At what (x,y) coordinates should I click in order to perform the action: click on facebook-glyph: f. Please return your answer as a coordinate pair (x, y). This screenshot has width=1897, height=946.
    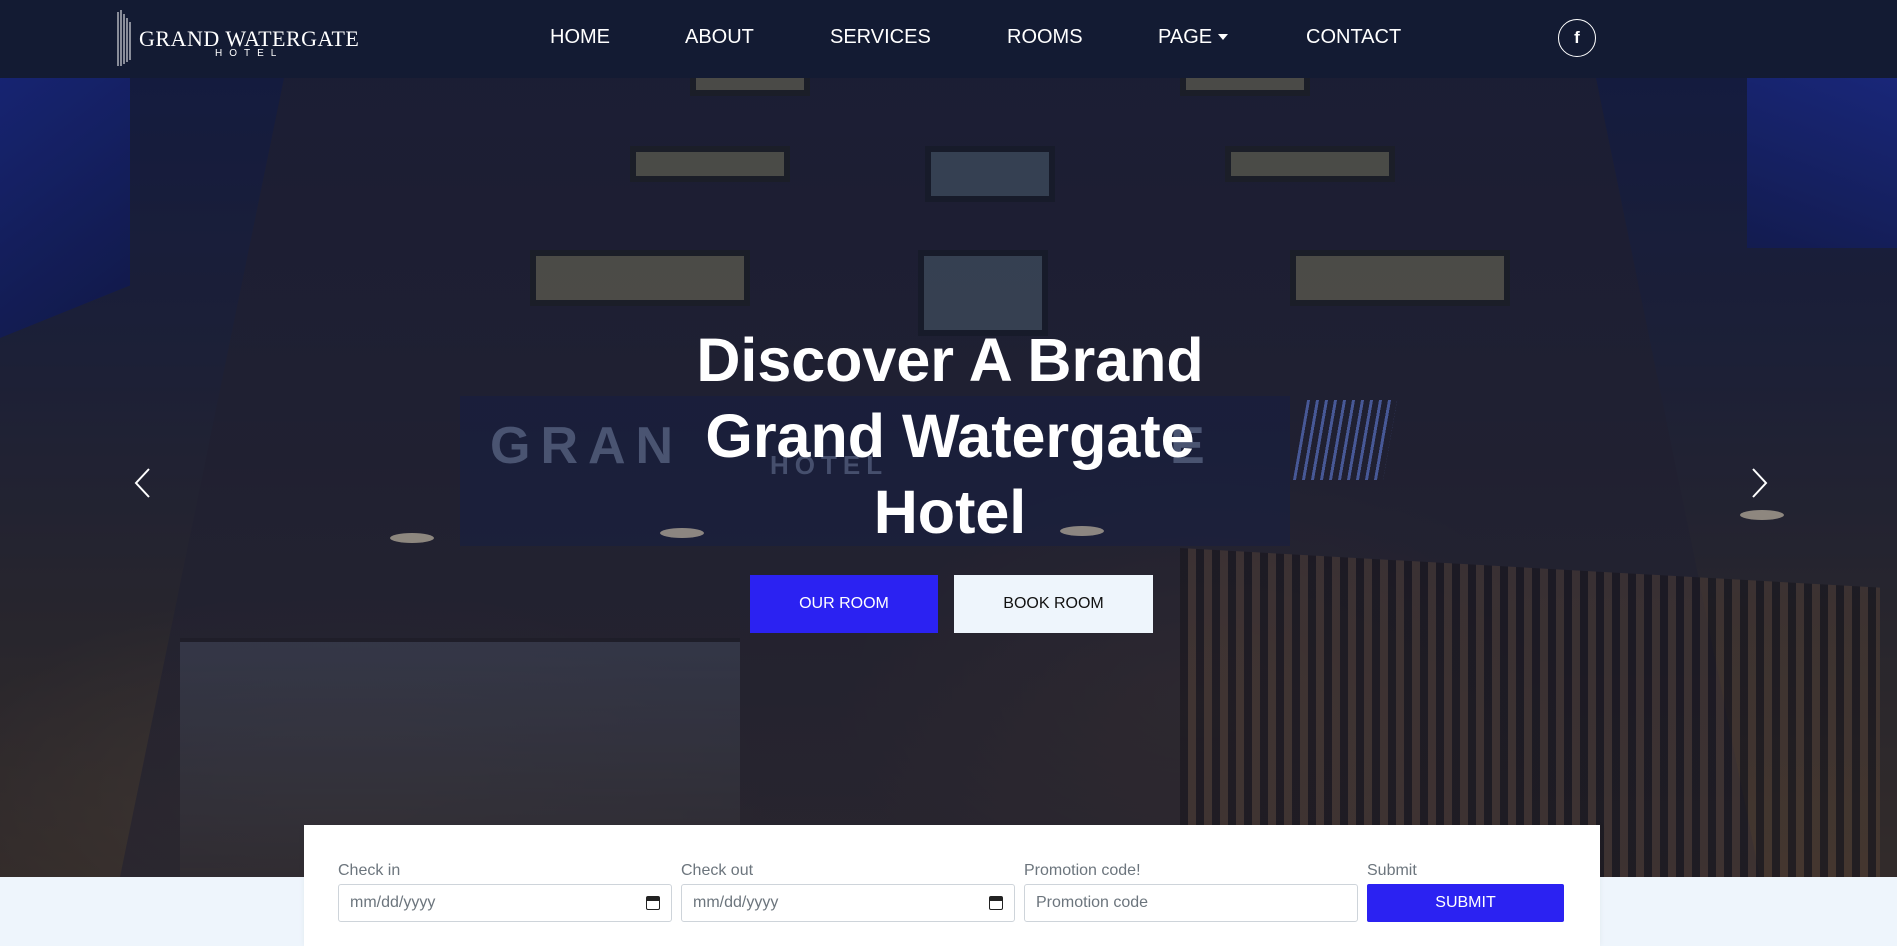
    Looking at the image, I should click on (1577, 37).